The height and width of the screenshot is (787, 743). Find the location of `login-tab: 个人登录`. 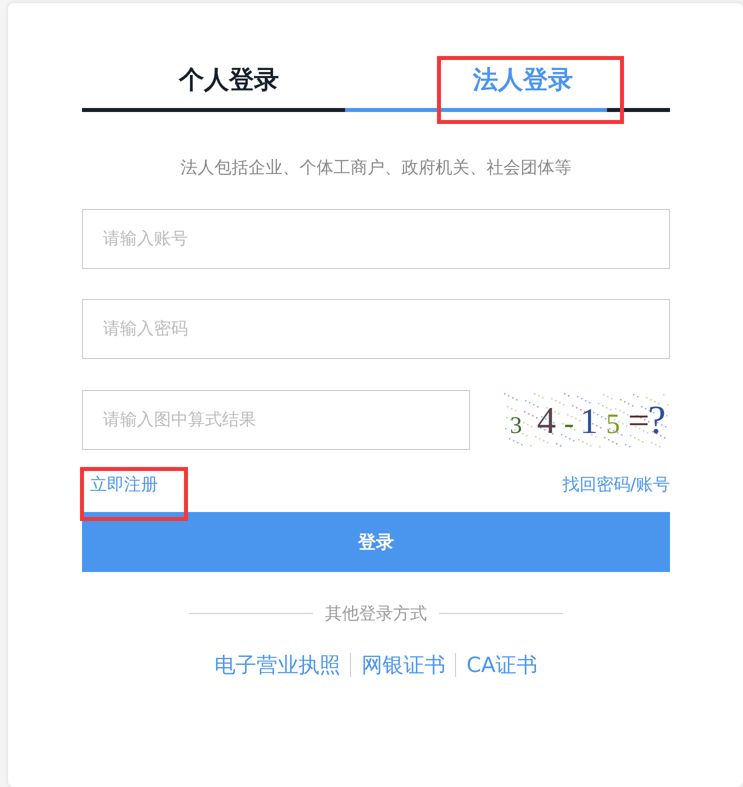

login-tab: 个人登录 is located at coordinates (229, 84).